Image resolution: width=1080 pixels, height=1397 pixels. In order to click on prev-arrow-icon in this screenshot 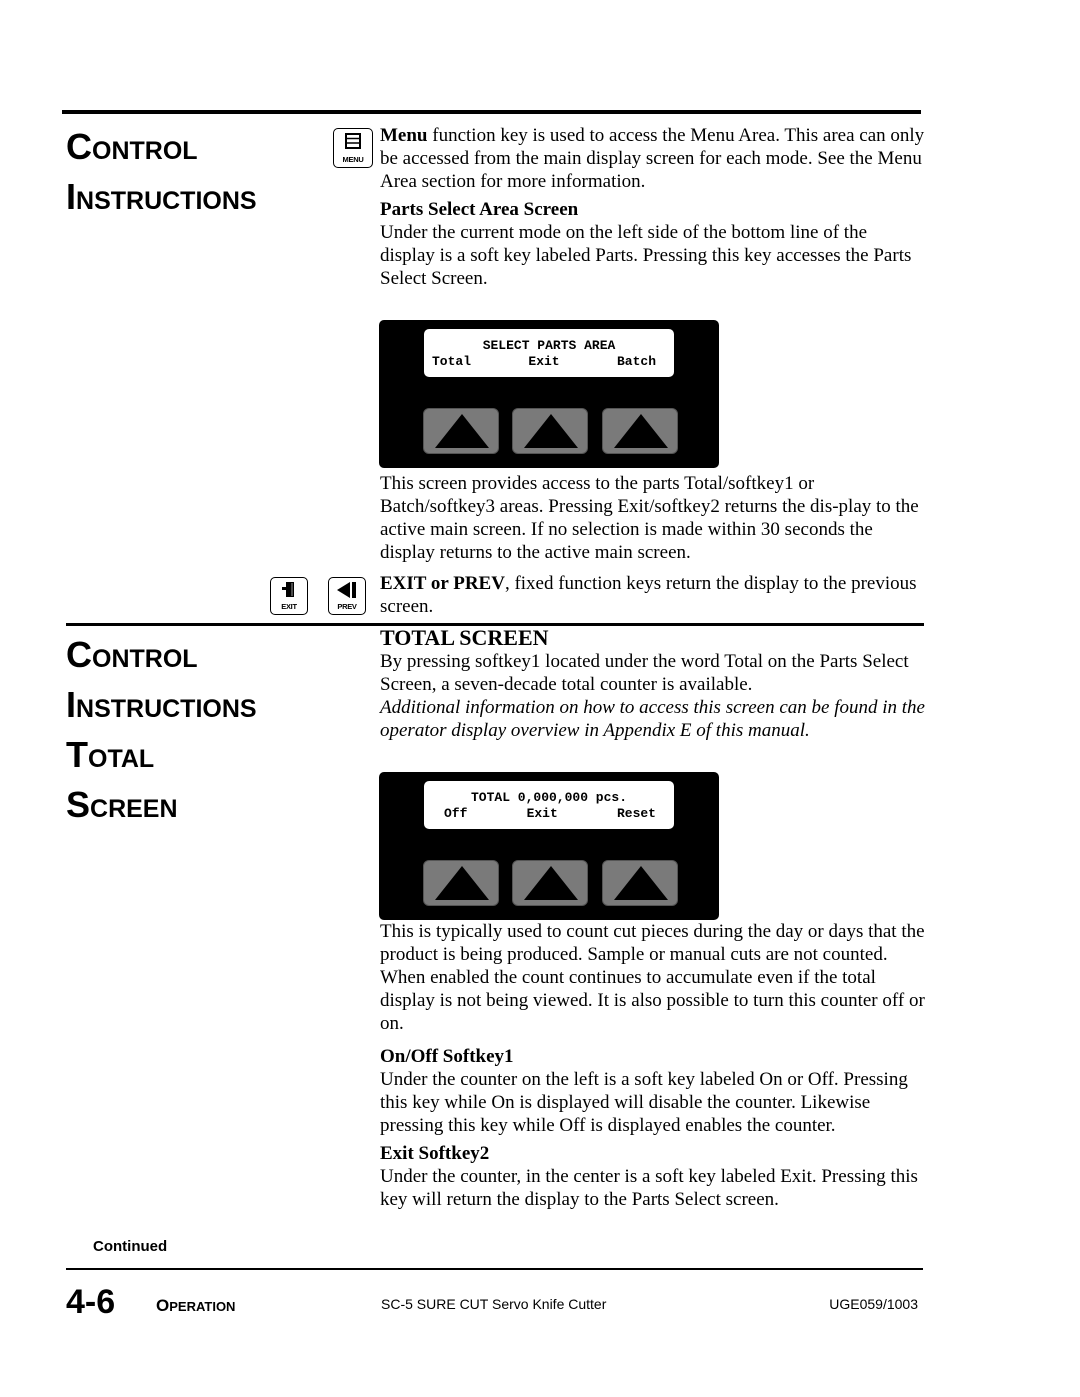, I will do `click(346, 590)`.